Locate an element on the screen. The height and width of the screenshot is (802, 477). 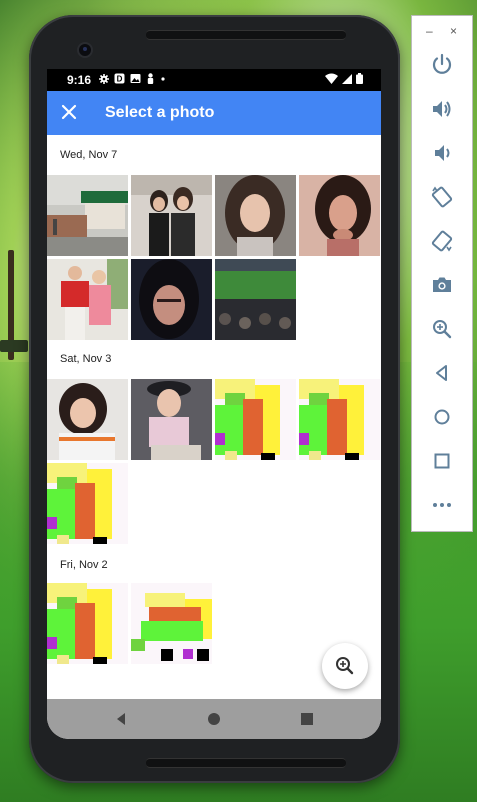
battery-icon is located at coordinates (359, 78).